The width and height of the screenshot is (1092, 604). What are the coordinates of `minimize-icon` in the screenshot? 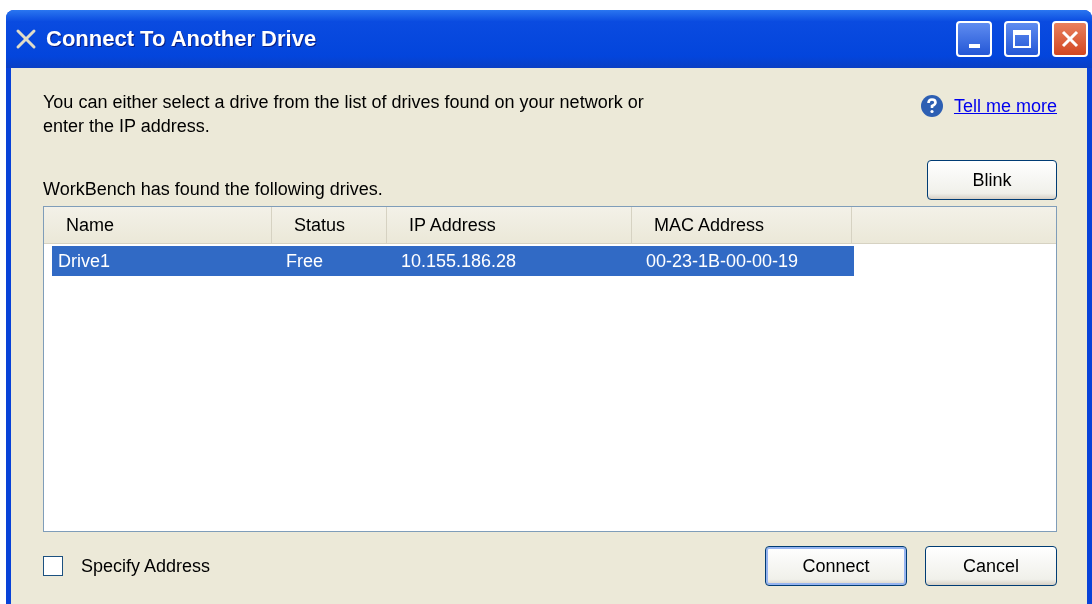 It's located at (974, 46).